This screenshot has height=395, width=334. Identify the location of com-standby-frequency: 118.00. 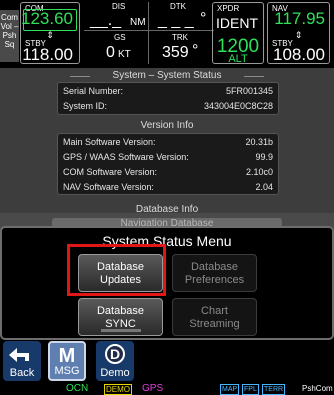
(47, 54).